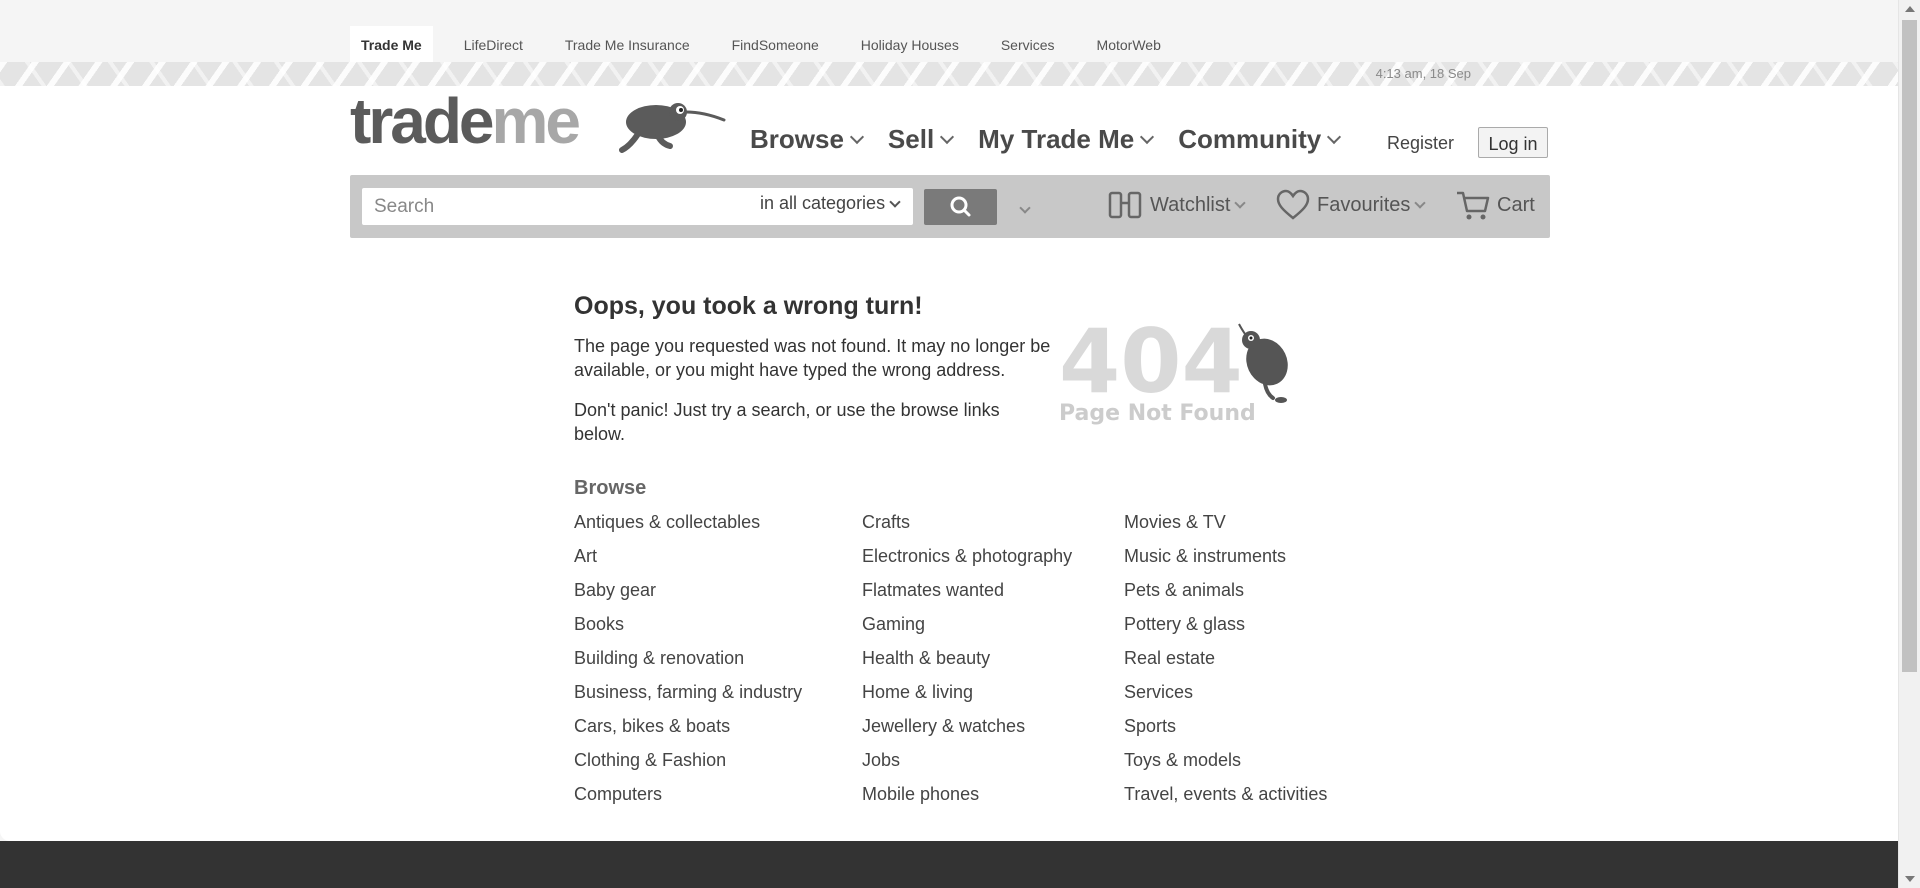  Describe the element at coordinates (823, 203) in the screenshot. I see `category-select-label: in all categories` at that location.